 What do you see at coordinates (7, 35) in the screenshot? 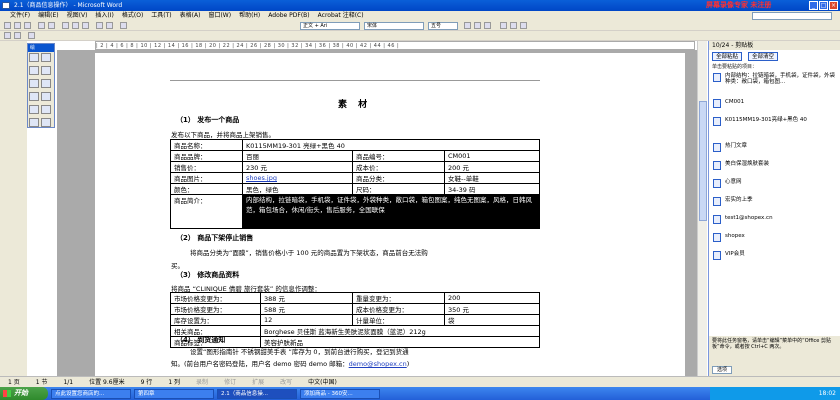
I see `pdf-convert-icon` at bounding box center [7, 35].